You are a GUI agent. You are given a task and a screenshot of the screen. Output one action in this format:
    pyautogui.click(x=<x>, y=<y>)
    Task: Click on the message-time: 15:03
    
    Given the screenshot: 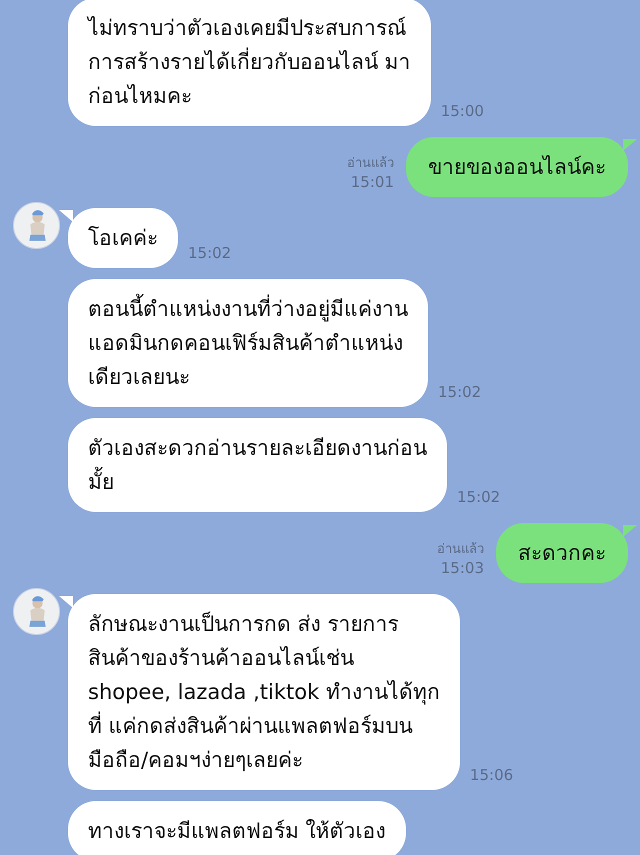 What is the action you would take?
    pyautogui.click(x=462, y=568)
    